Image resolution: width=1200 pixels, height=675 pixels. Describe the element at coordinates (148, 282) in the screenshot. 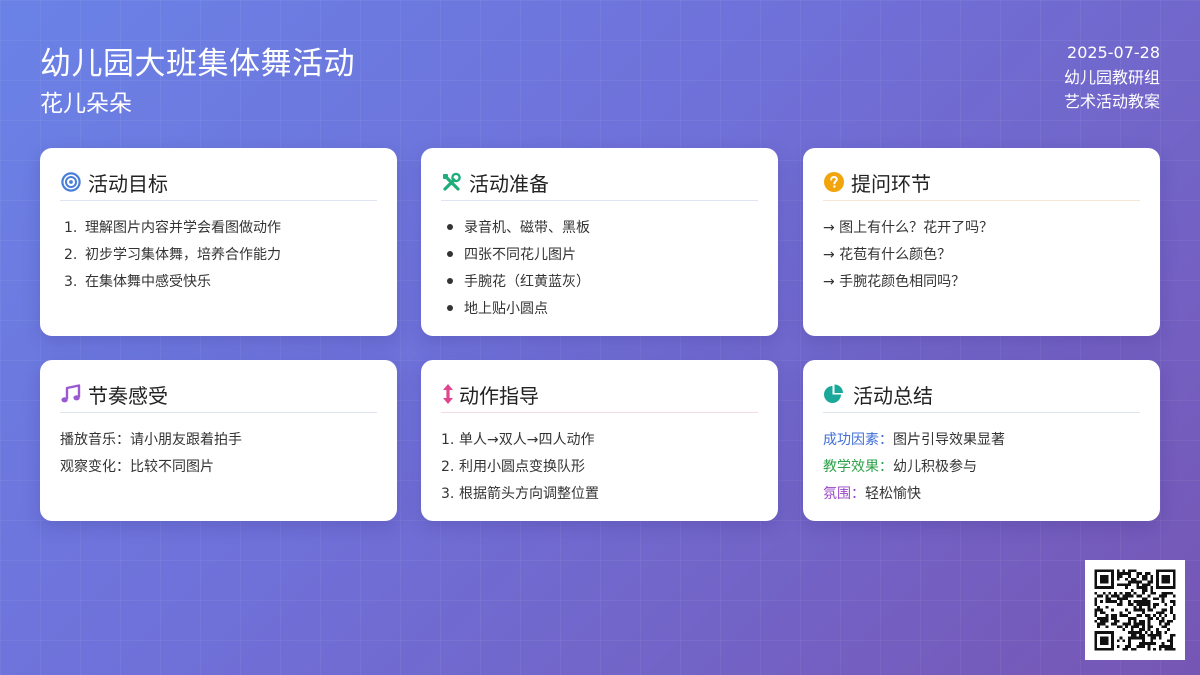

I see `item-text: 在集体舞中感受快乐` at that location.